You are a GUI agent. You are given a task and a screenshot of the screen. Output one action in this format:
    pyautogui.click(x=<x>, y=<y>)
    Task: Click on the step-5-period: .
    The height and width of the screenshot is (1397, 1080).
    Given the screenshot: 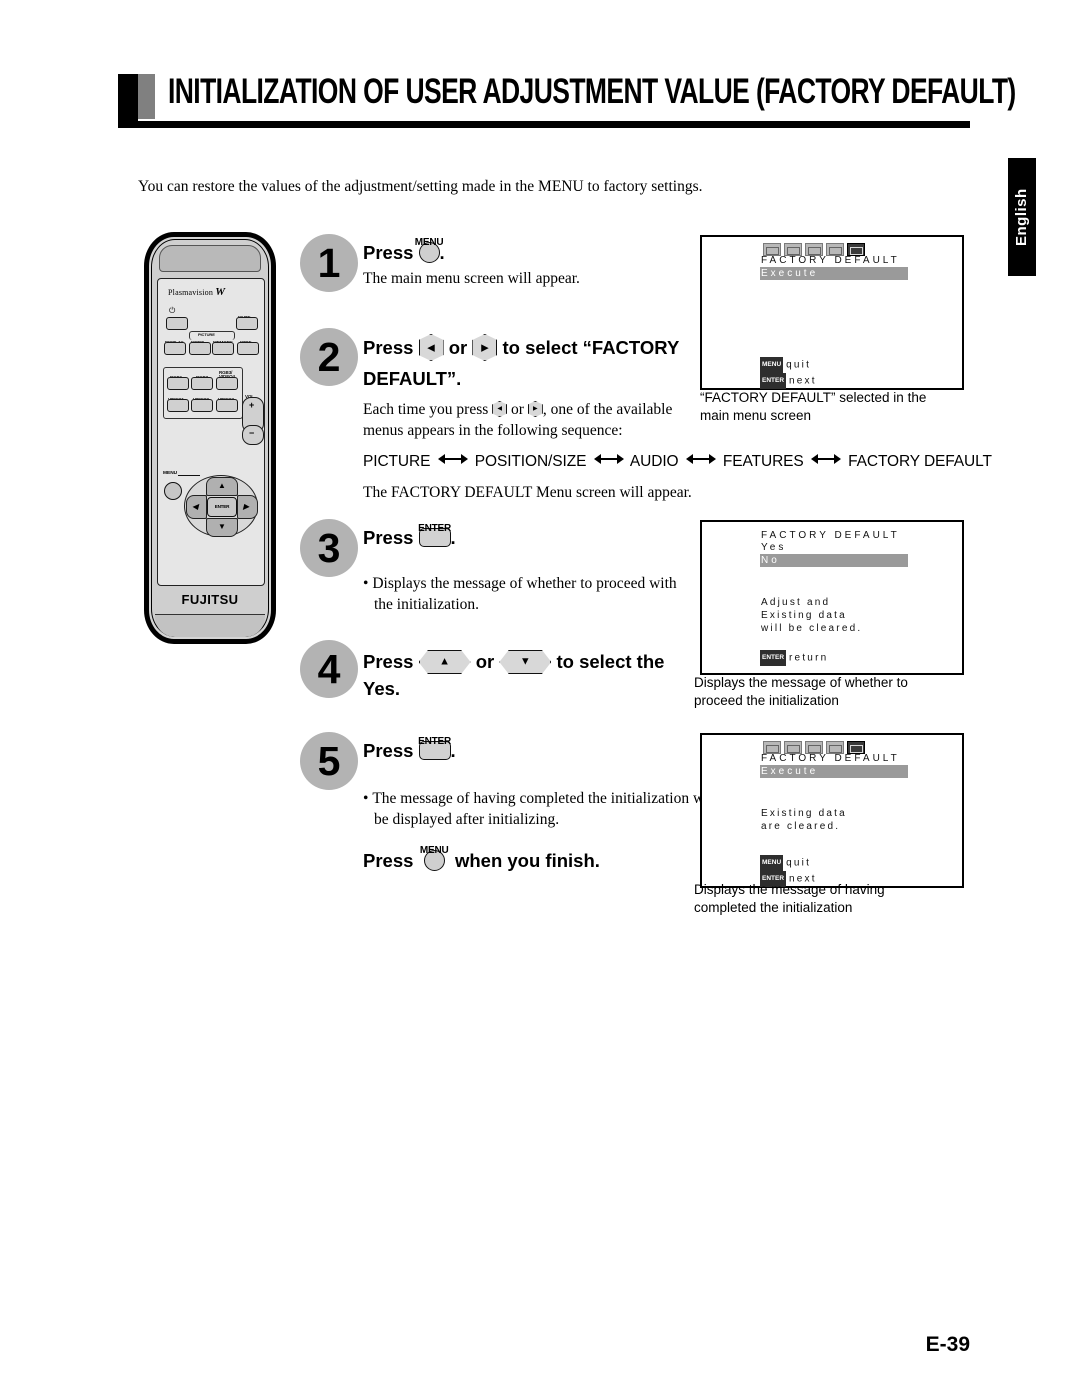 What is the action you would take?
    pyautogui.click(x=453, y=750)
    